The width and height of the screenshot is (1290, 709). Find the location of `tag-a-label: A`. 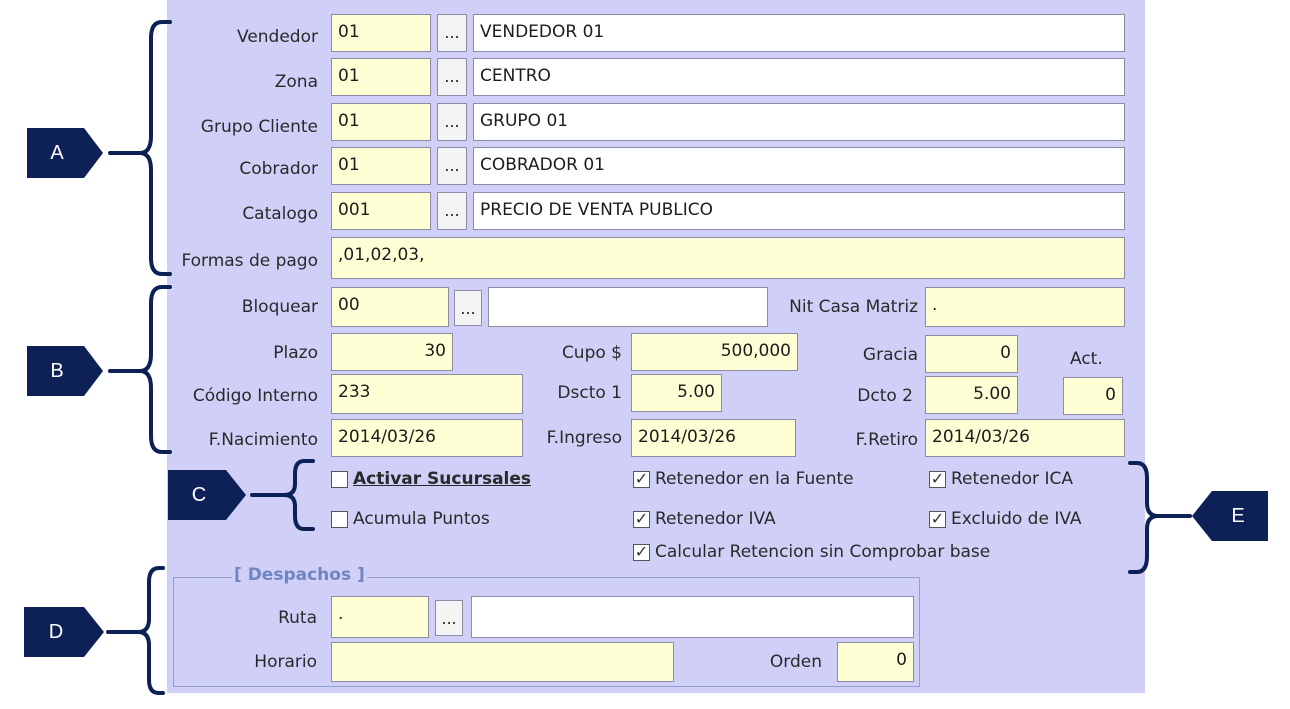

tag-a-label: A is located at coordinates (57, 152).